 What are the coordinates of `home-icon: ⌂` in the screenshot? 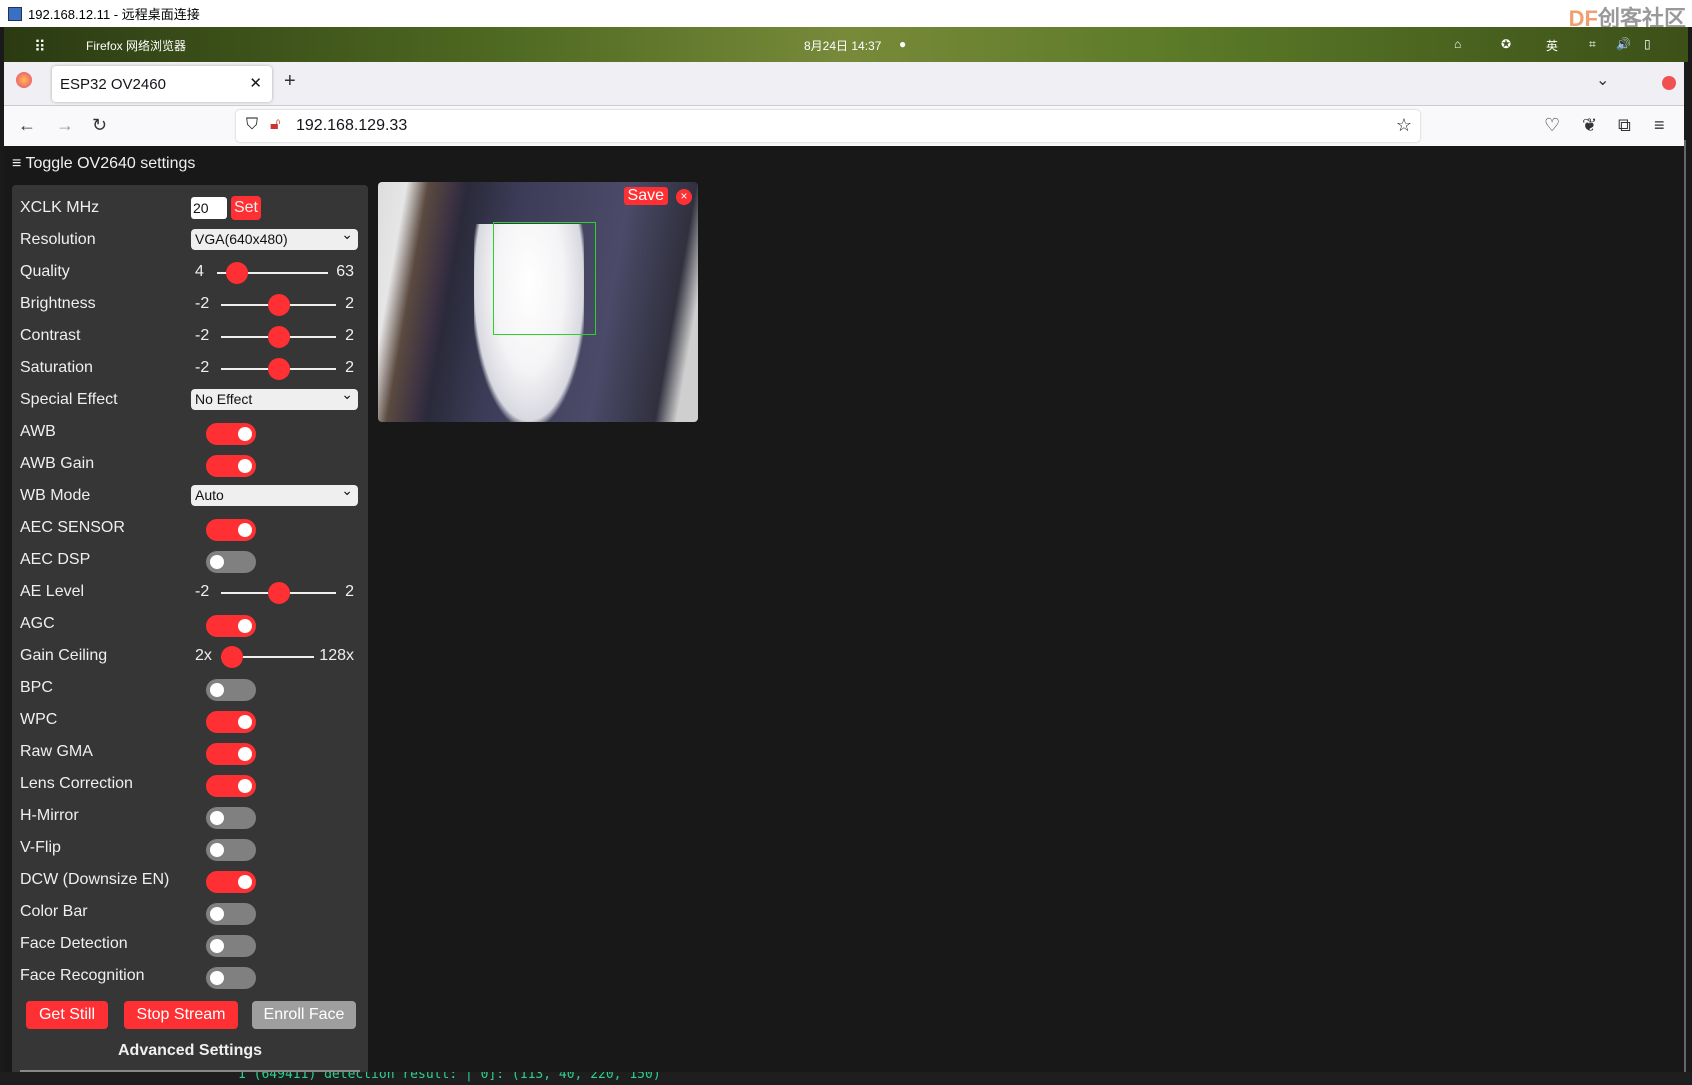 It's located at (1457, 44).